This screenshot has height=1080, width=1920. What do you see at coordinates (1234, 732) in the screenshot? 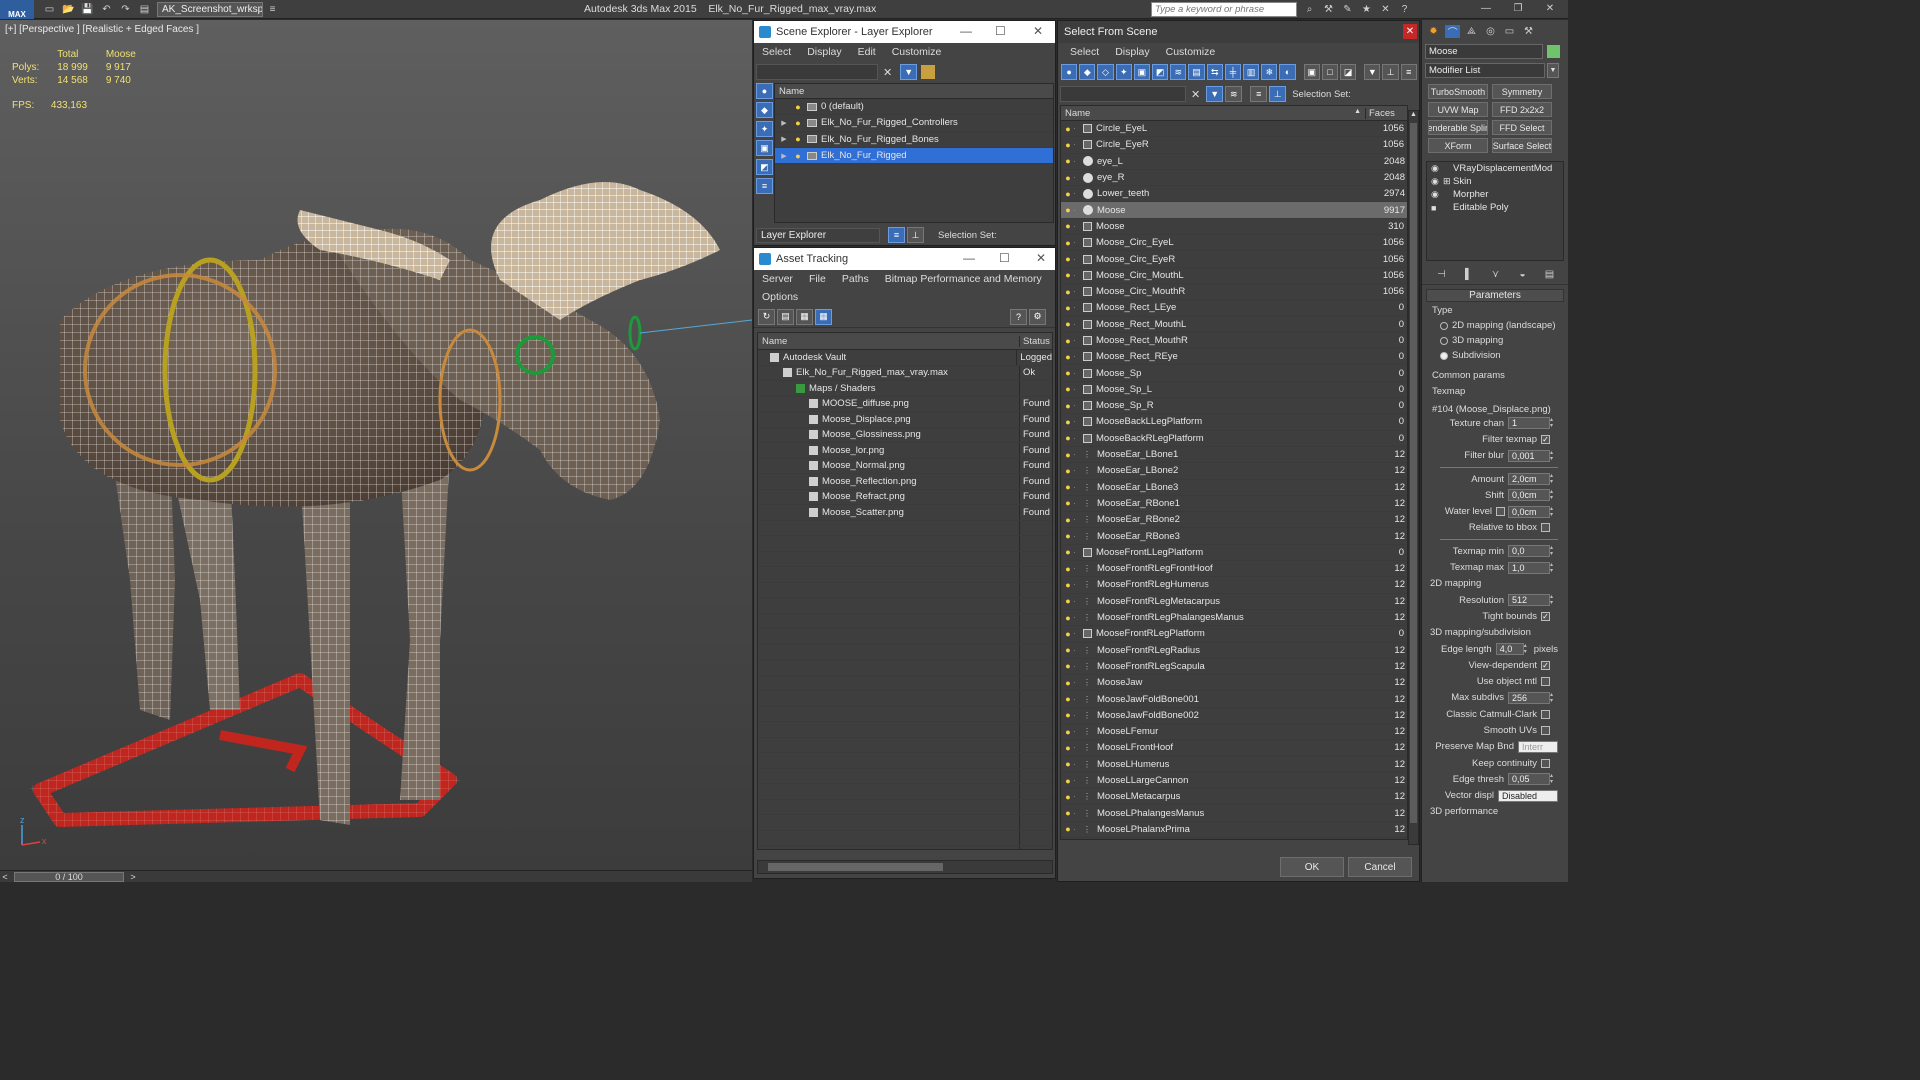
I see `object-row: ● · ⋮ MooseLFemur 12` at bounding box center [1234, 732].